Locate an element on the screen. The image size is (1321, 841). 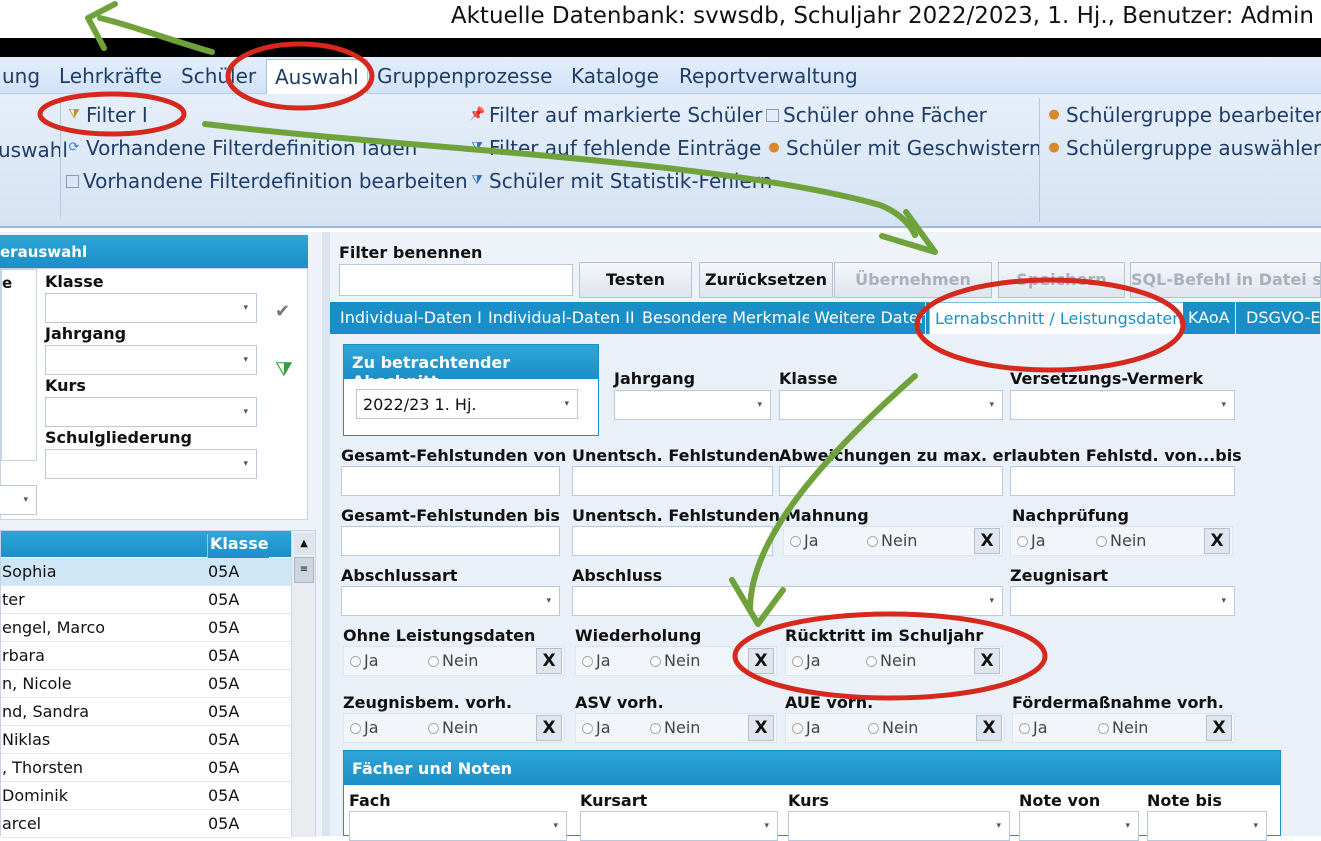
abweichung-von-input is located at coordinates (891, 481).